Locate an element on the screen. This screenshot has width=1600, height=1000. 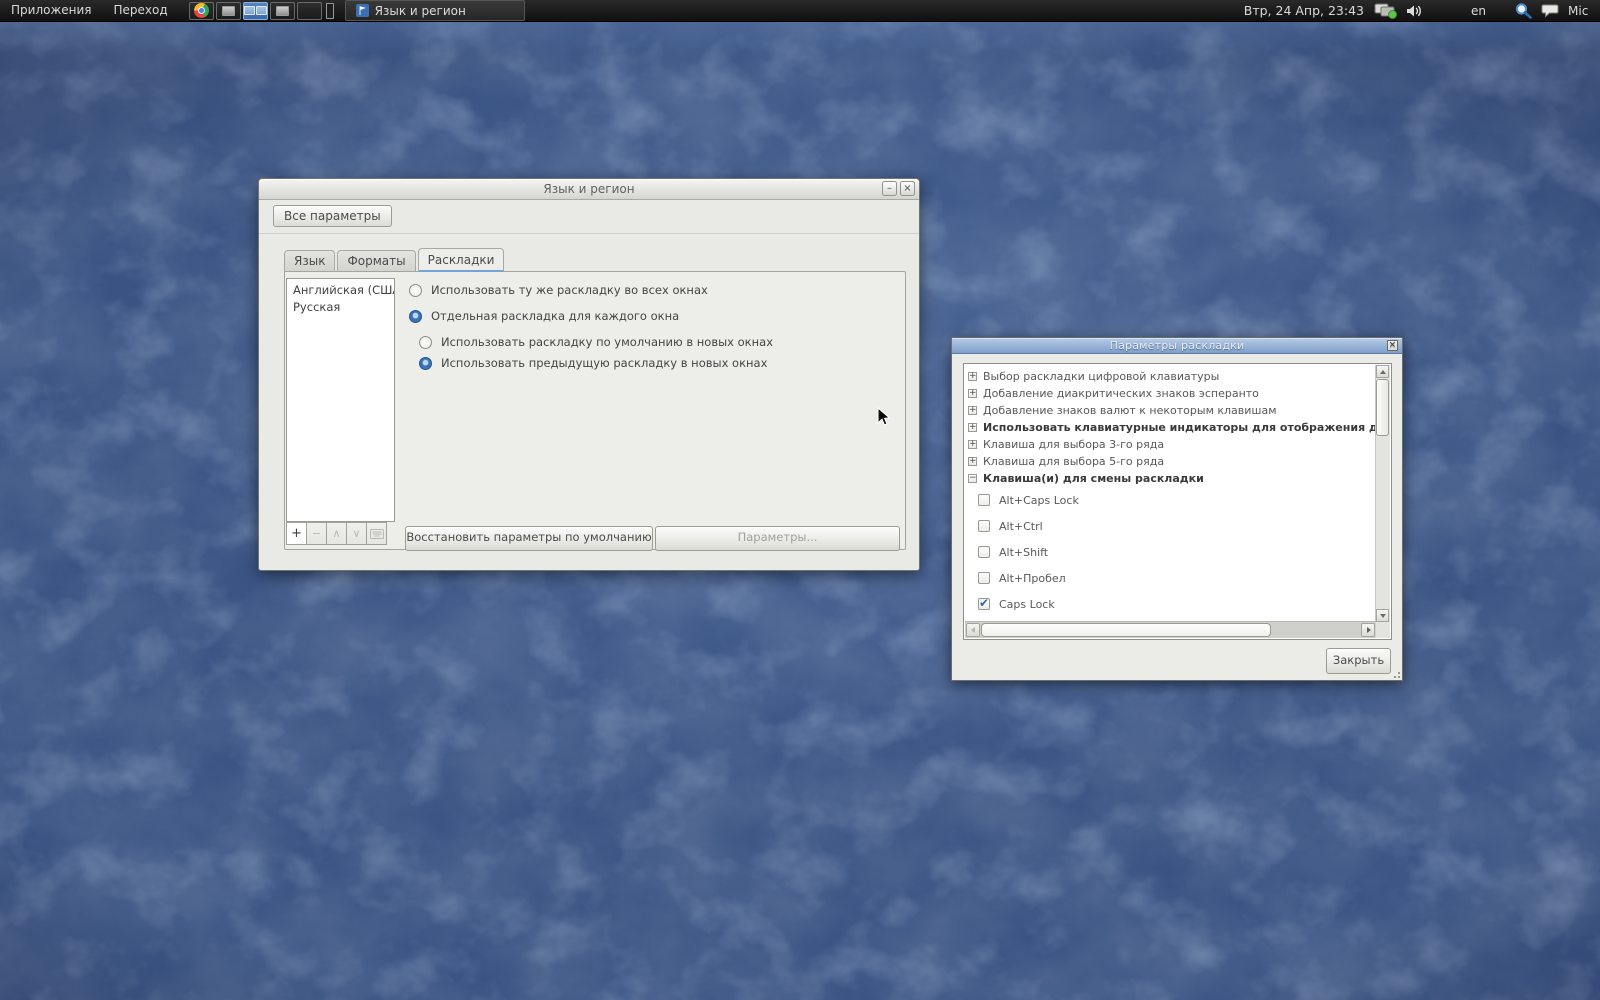
radio-option-separate-layout: Отдельная раскладка для каждого окна is located at coordinates (544, 316).